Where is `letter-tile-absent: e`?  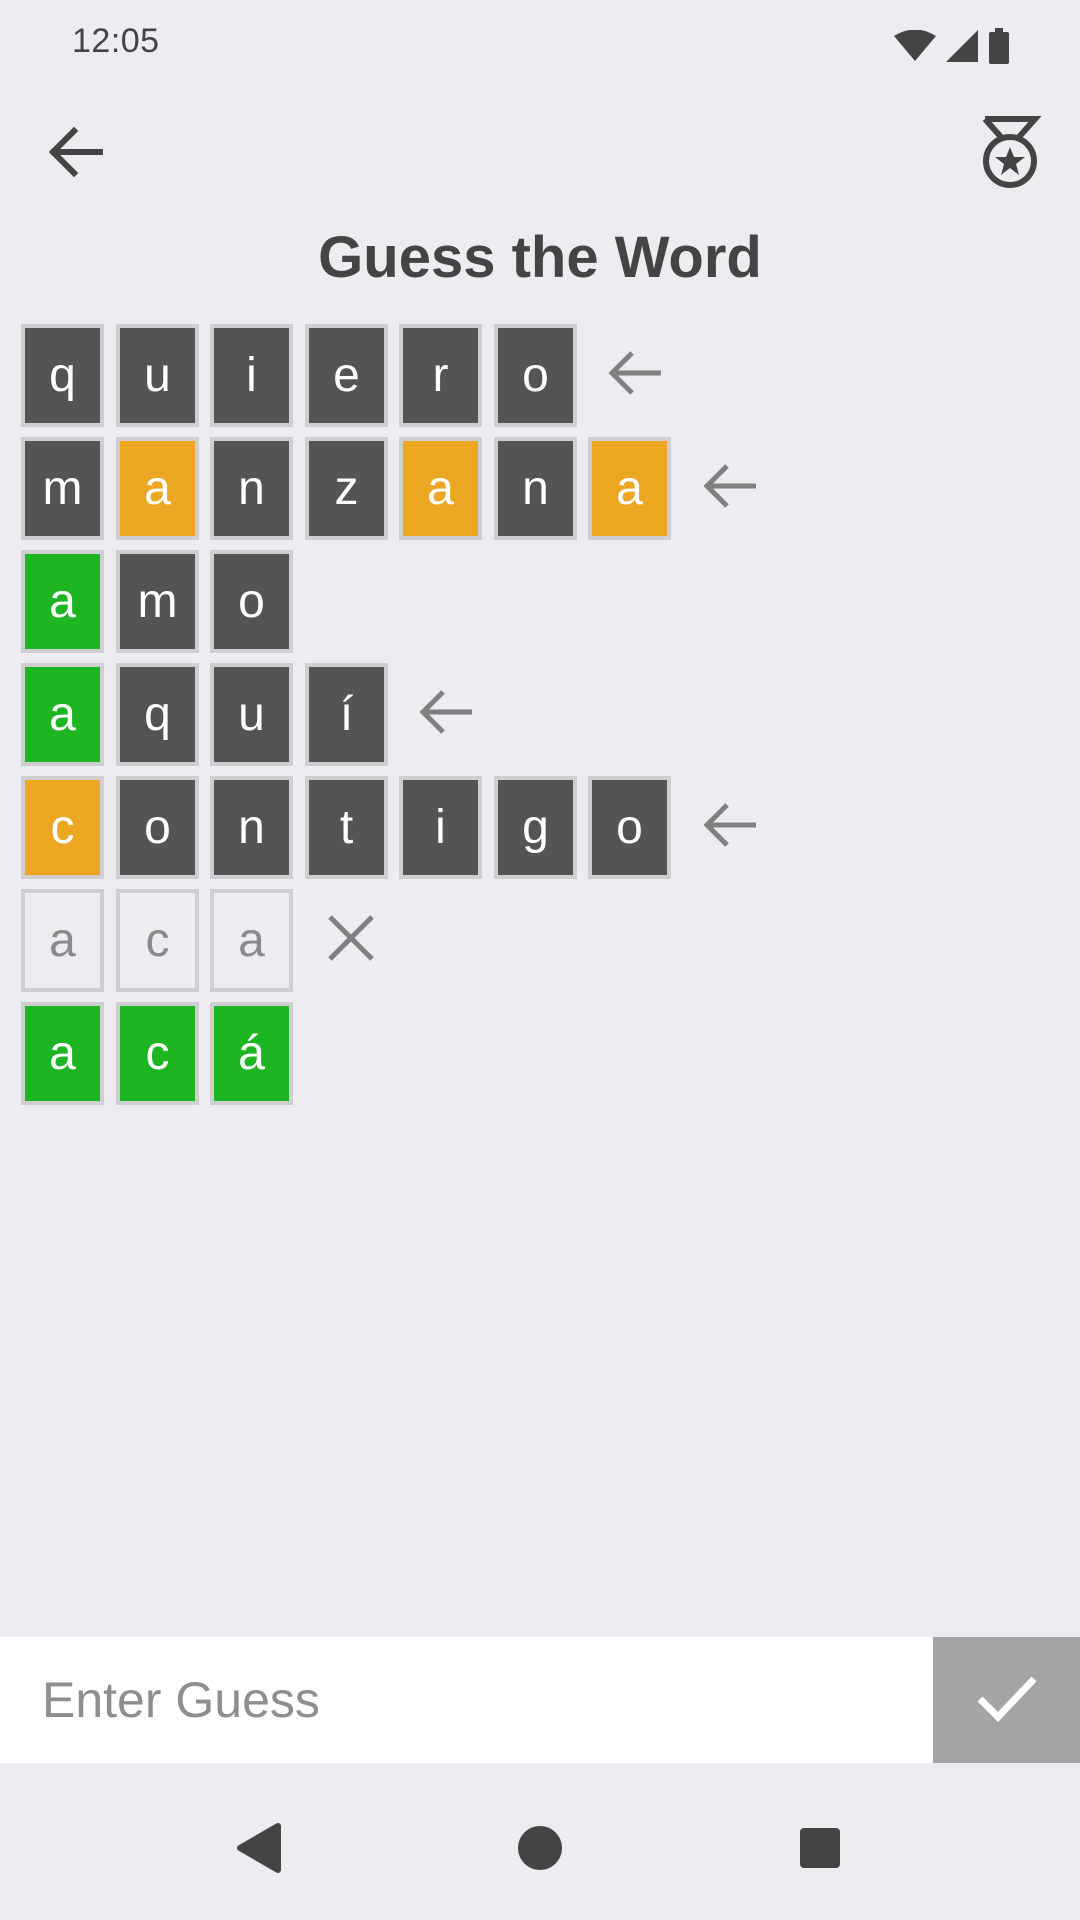
letter-tile-absent: e is located at coordinates (346, 375).